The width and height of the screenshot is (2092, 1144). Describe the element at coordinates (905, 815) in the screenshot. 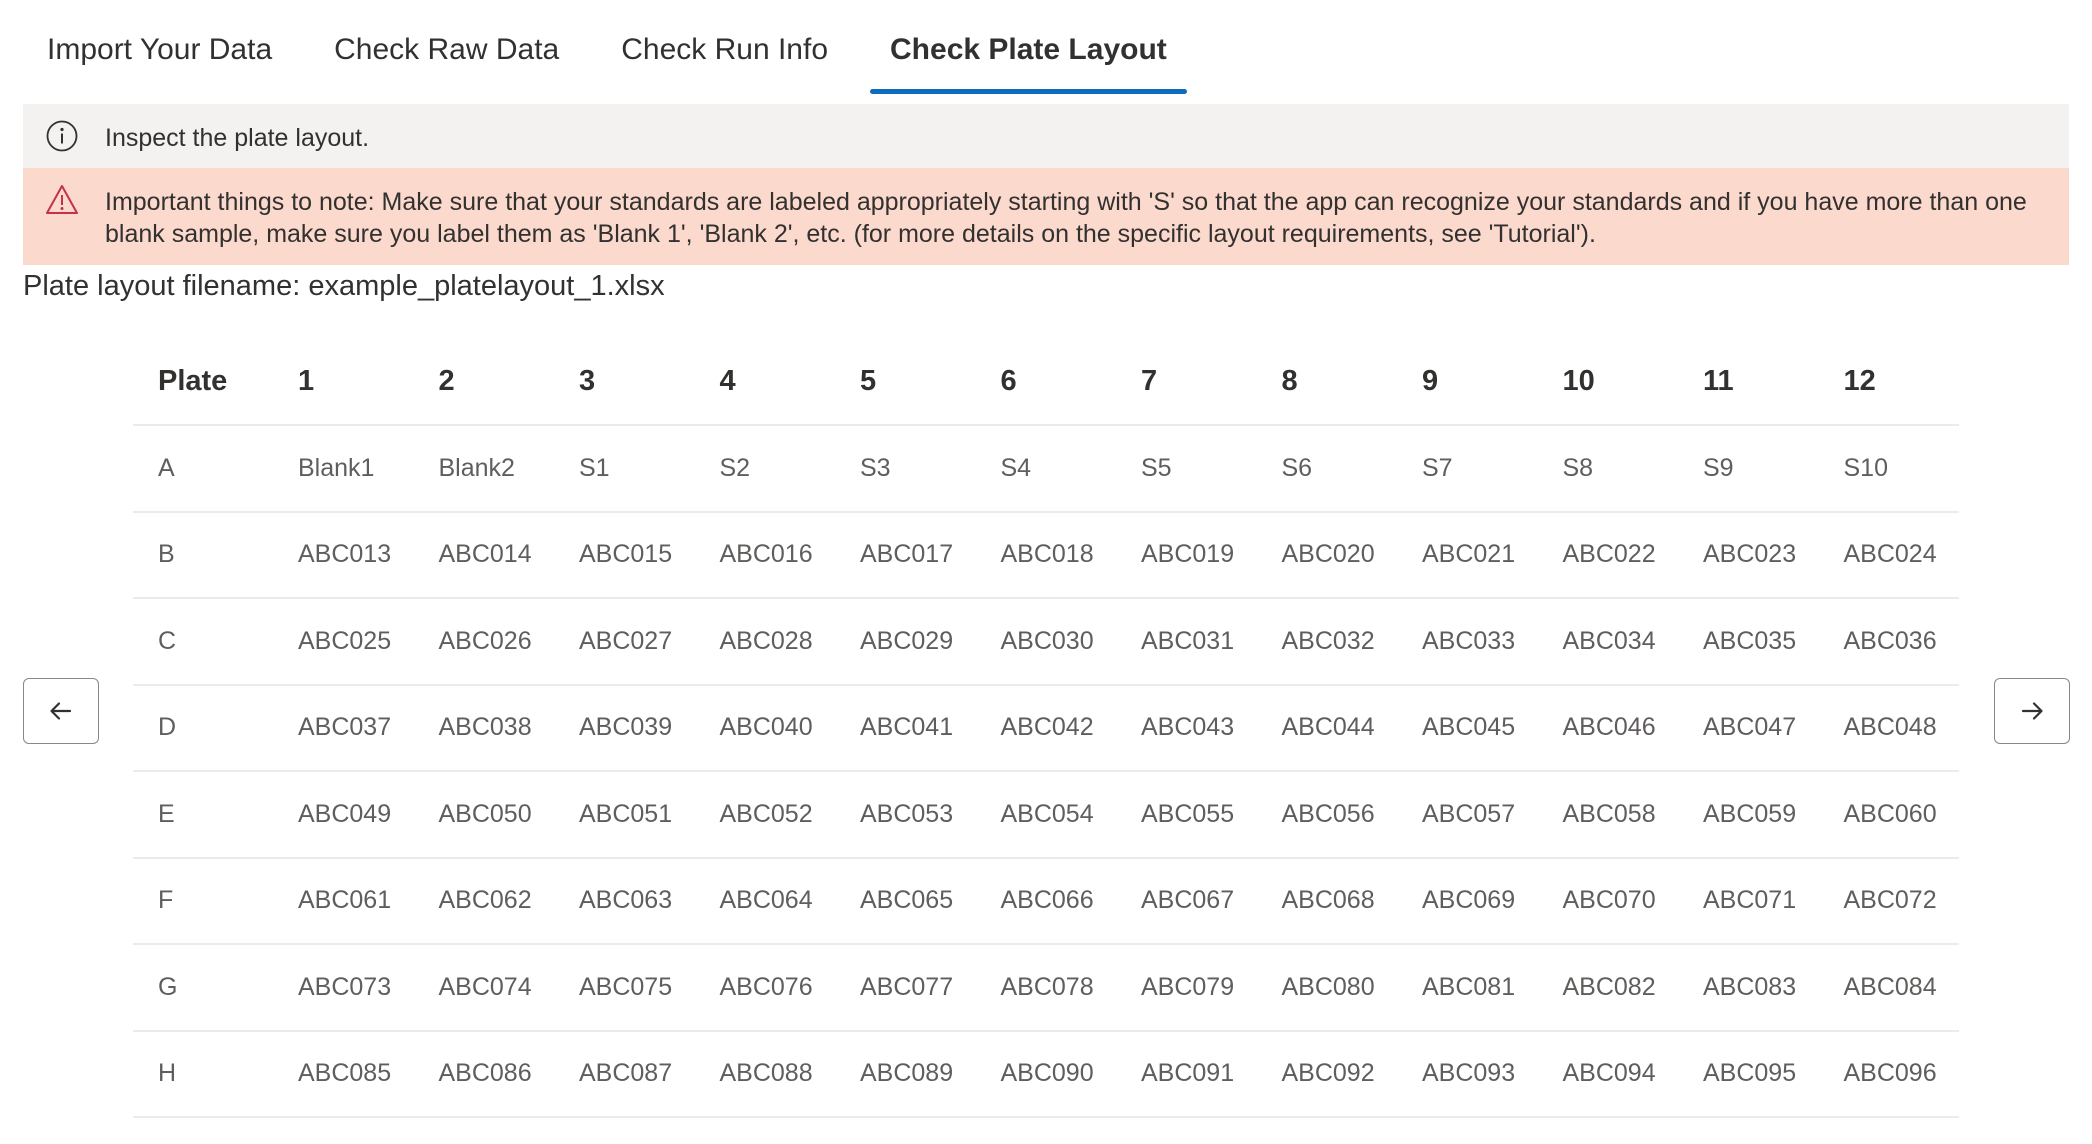

I see `well-cell: ABC053` at that location.